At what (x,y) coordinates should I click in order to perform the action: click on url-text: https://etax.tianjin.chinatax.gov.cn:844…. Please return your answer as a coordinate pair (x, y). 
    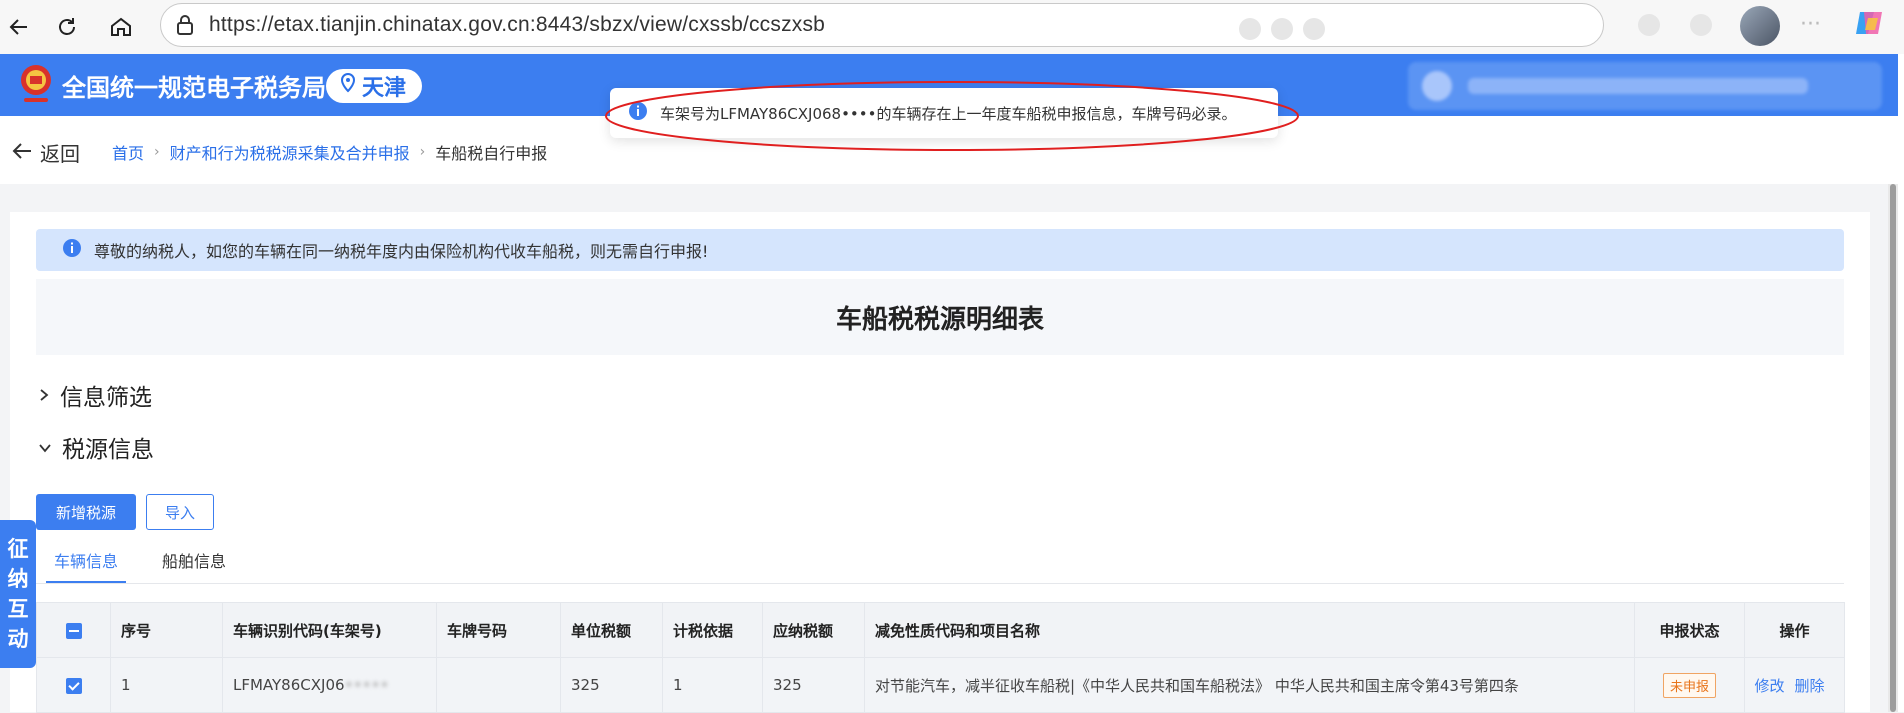
    Looking at the image, I should click on (517, 25).